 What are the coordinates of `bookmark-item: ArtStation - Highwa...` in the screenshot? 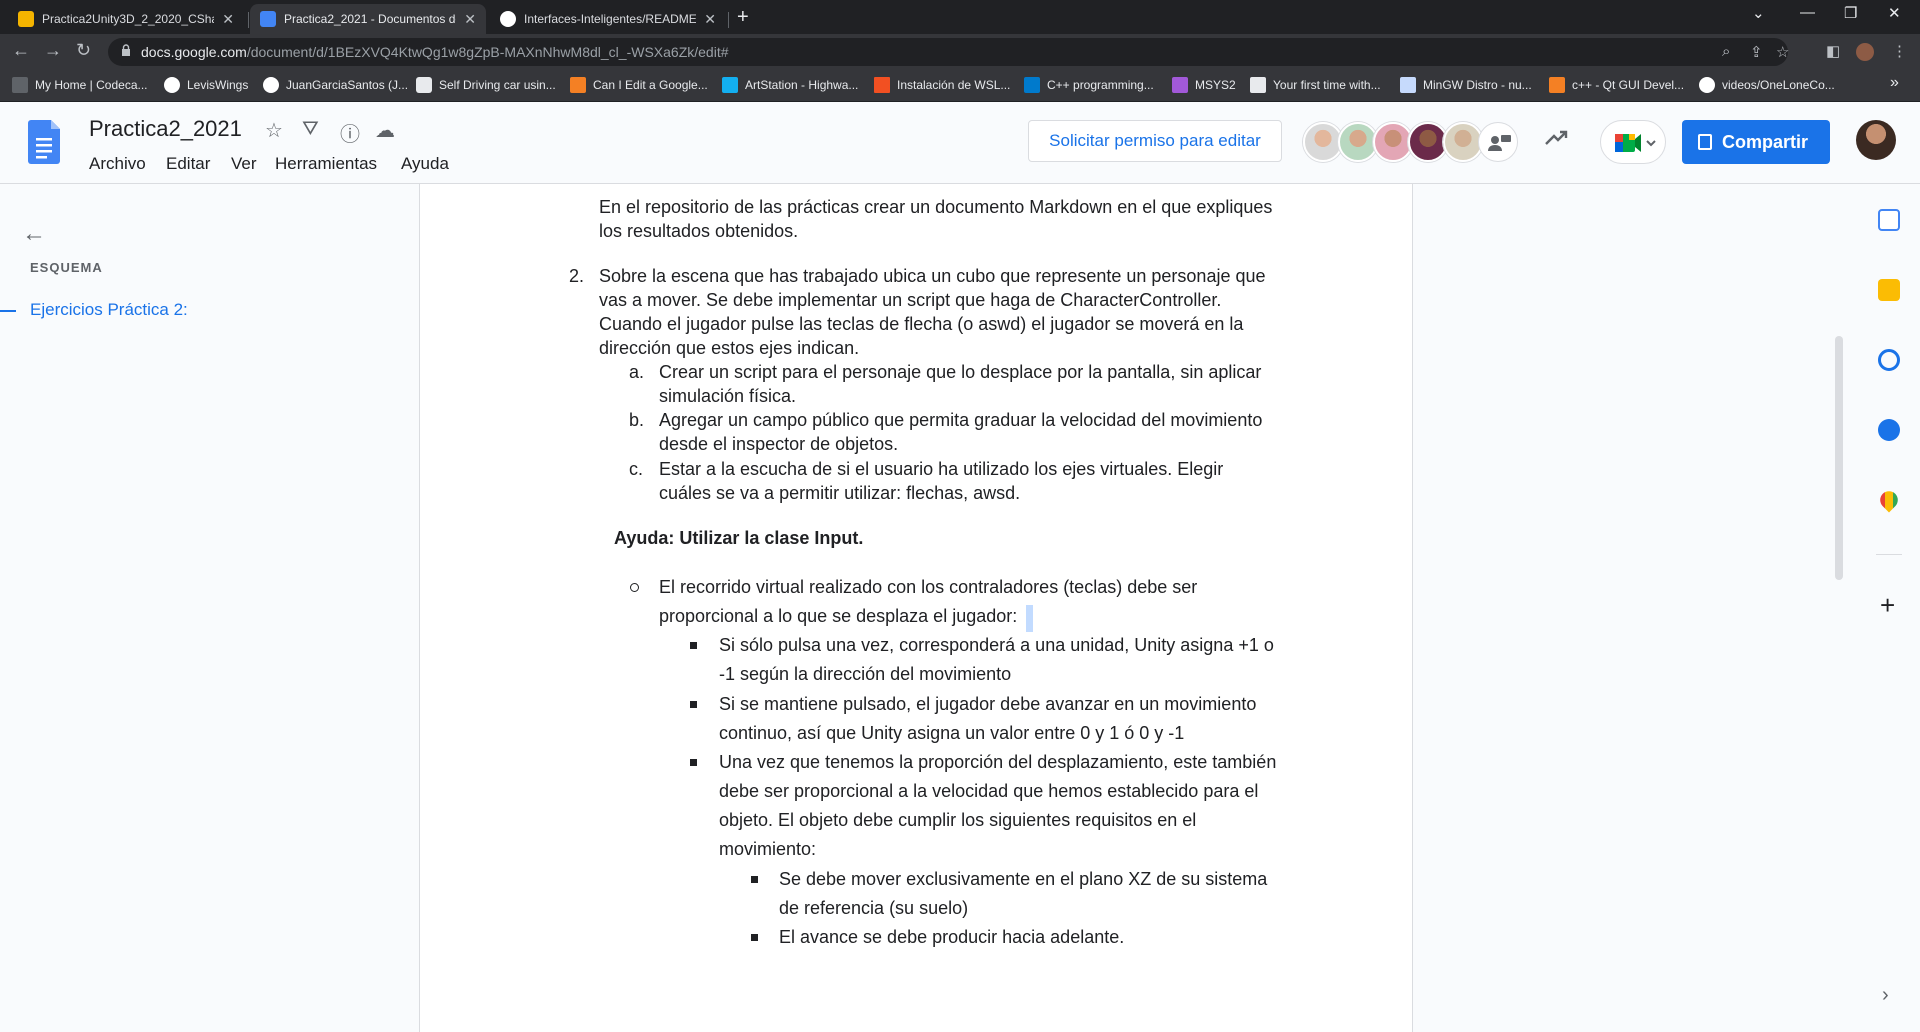 It's located at (790, 85).